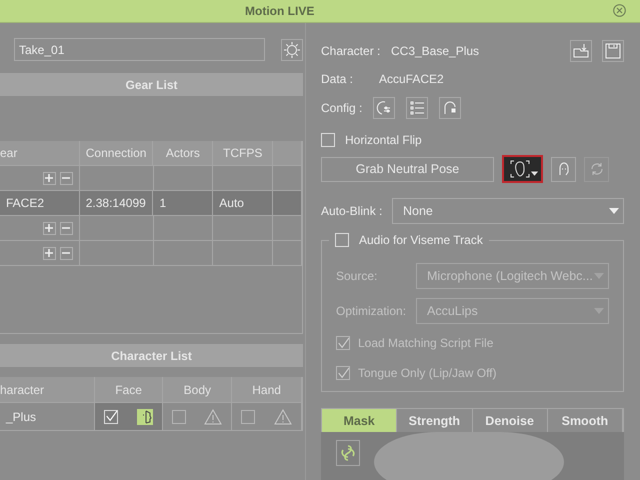 This screenshot has height=480, width=640. What do you see at coordinates (426, 343) in the screenshot?
I see `checkbox-label: Load Matching Script File` at bounding box center [426, 343].